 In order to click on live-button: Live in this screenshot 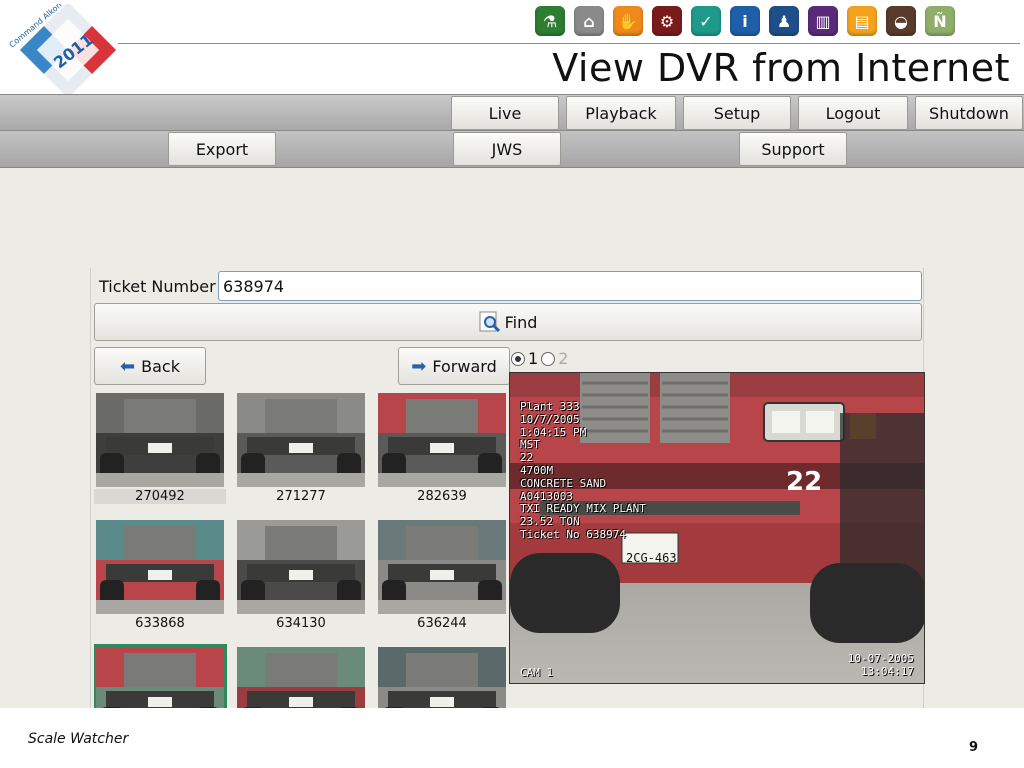, I will do `click(505, 113)`.